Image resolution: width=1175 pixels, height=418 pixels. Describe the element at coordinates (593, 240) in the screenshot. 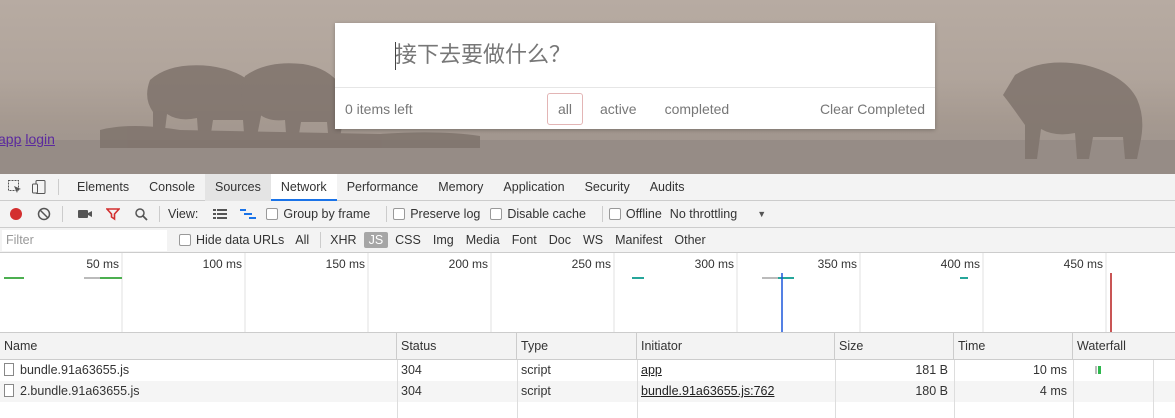

I see `filter-type-ws: WS` at that location.